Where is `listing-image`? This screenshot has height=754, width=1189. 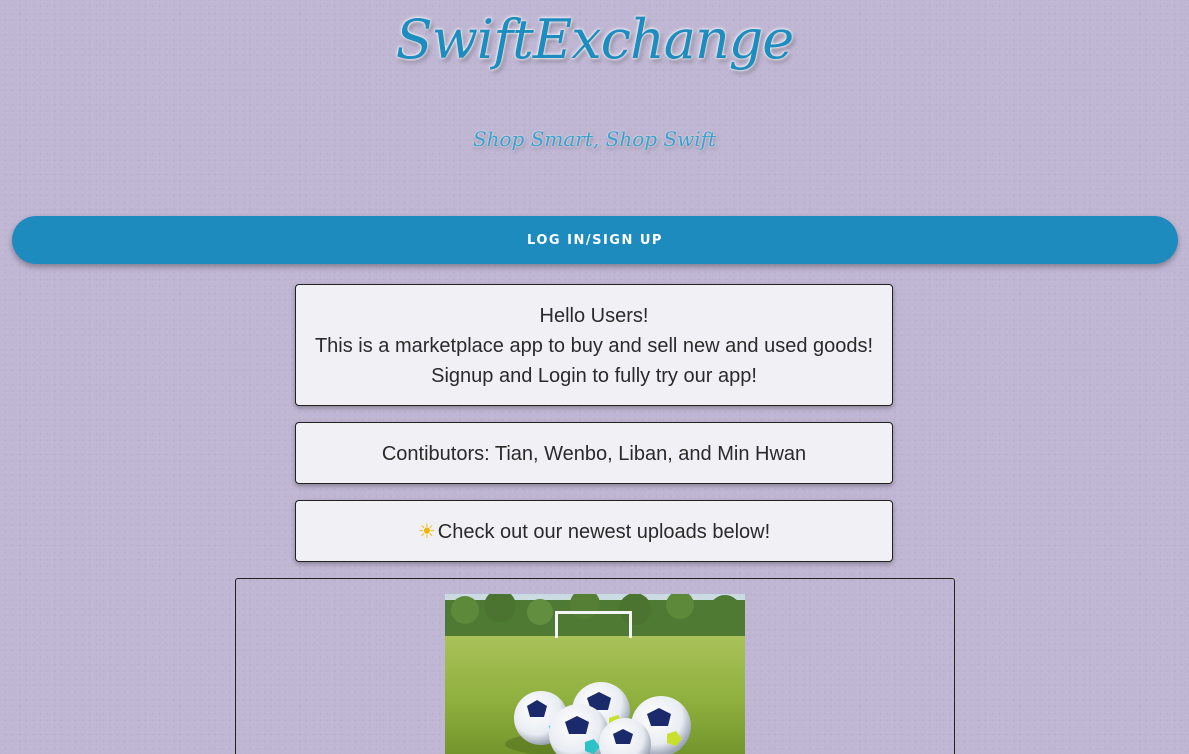 listing-image is located at coordinates (595, 674).